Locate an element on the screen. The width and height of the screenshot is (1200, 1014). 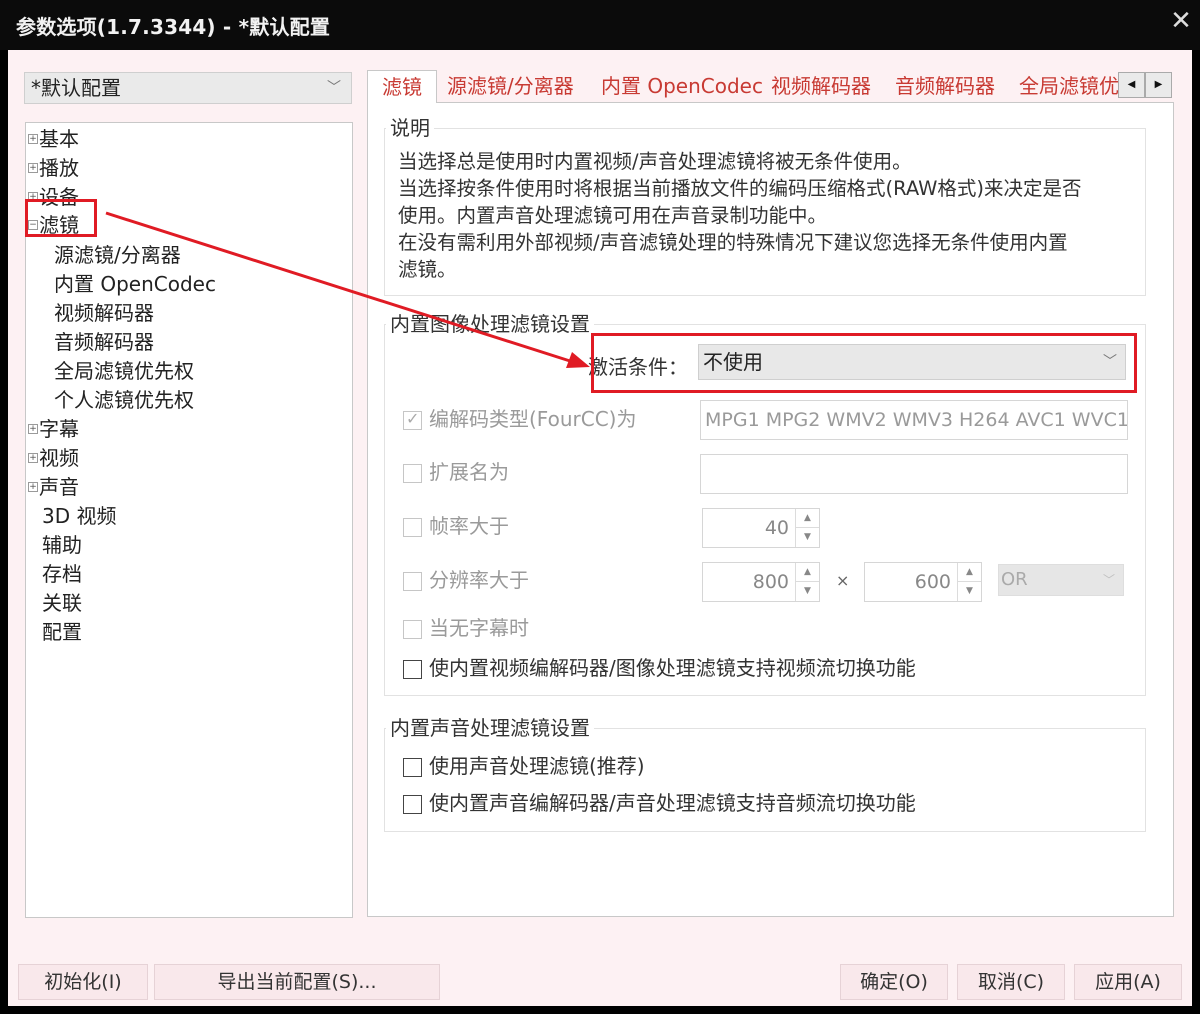
codec-field: MPG1 MPG2 WMV2 WMV3 H264 AVC1 WVC1 is located at coordinates (914, 420).